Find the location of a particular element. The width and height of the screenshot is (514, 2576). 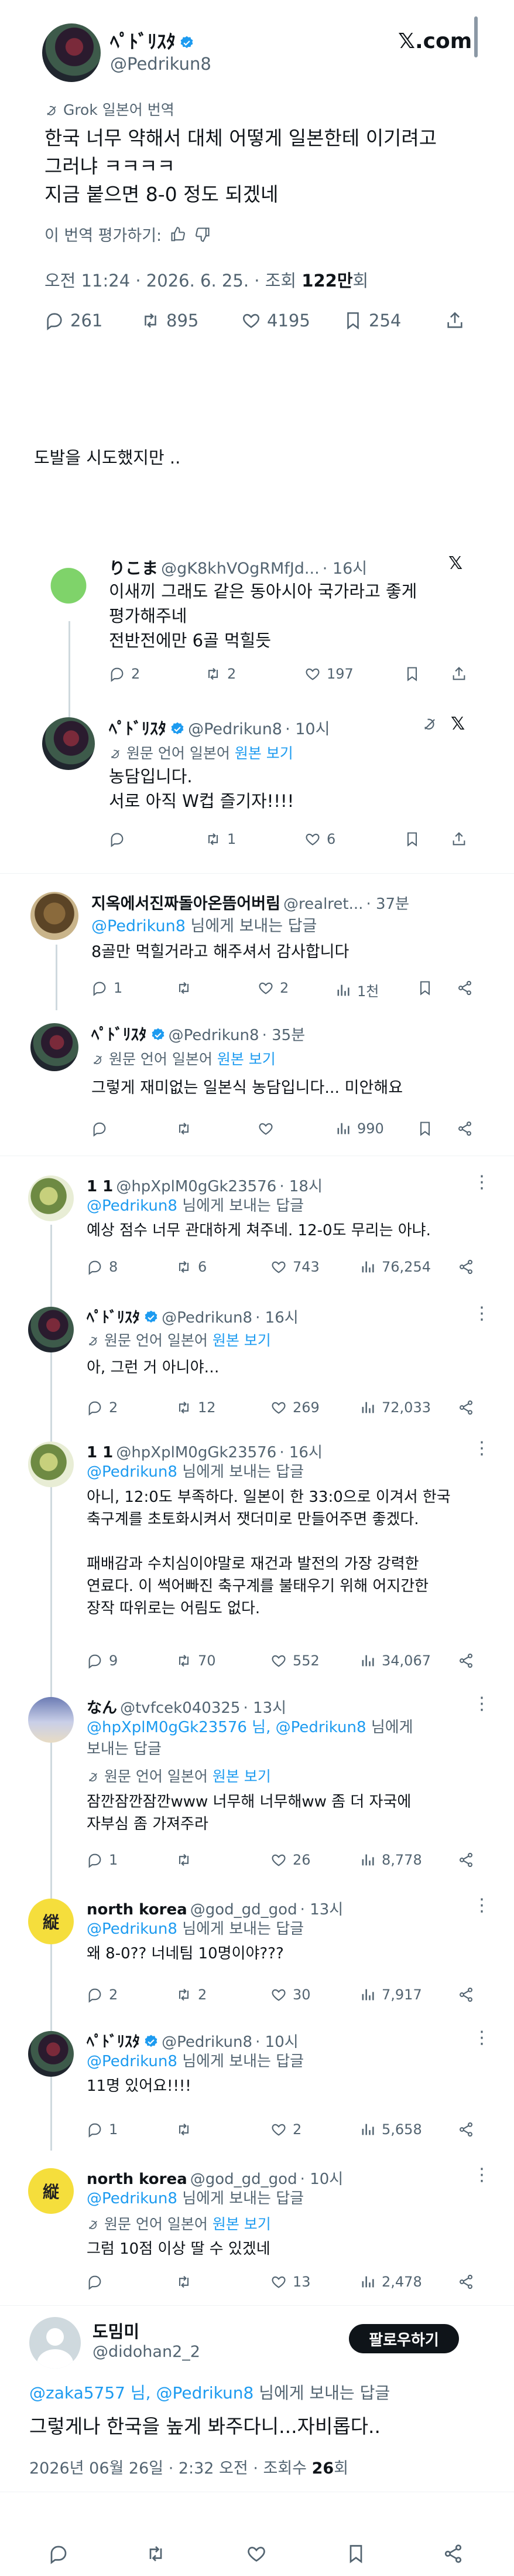

repost-button: 2 is located at coordinates (191, 1994).